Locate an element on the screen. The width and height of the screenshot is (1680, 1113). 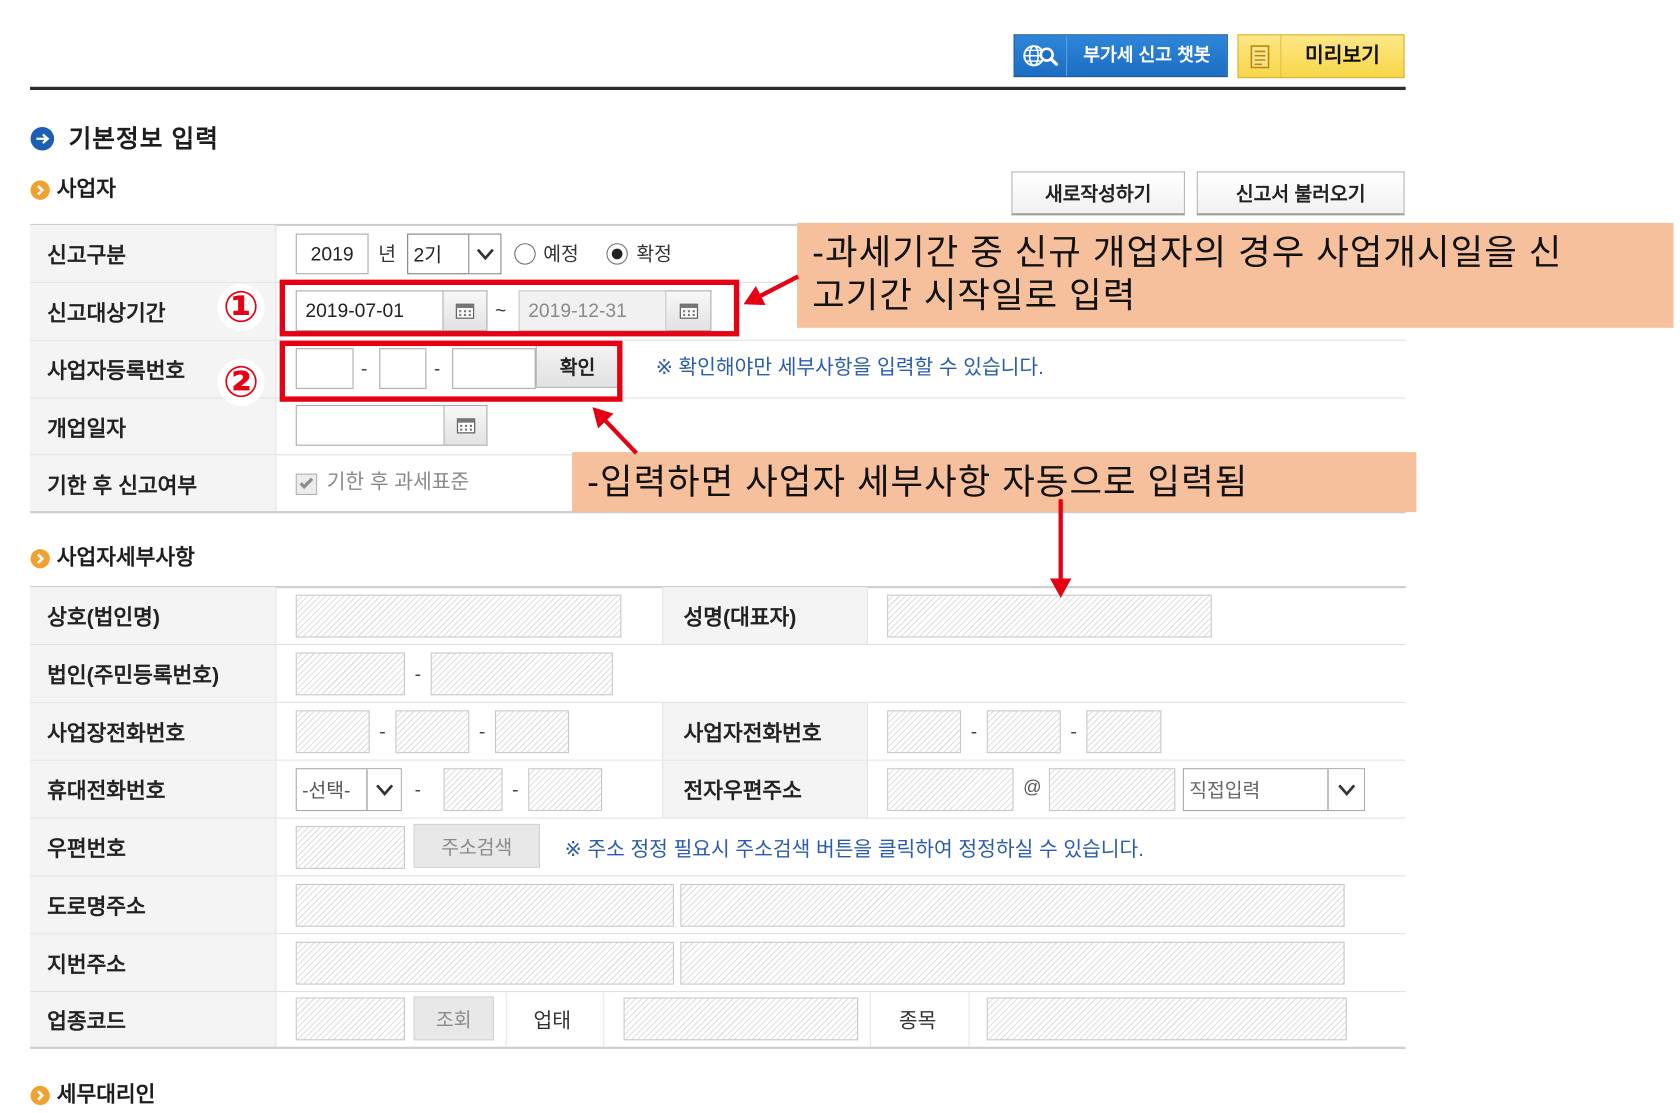
arrow-circle-icon is located at coordinates (42, 138).